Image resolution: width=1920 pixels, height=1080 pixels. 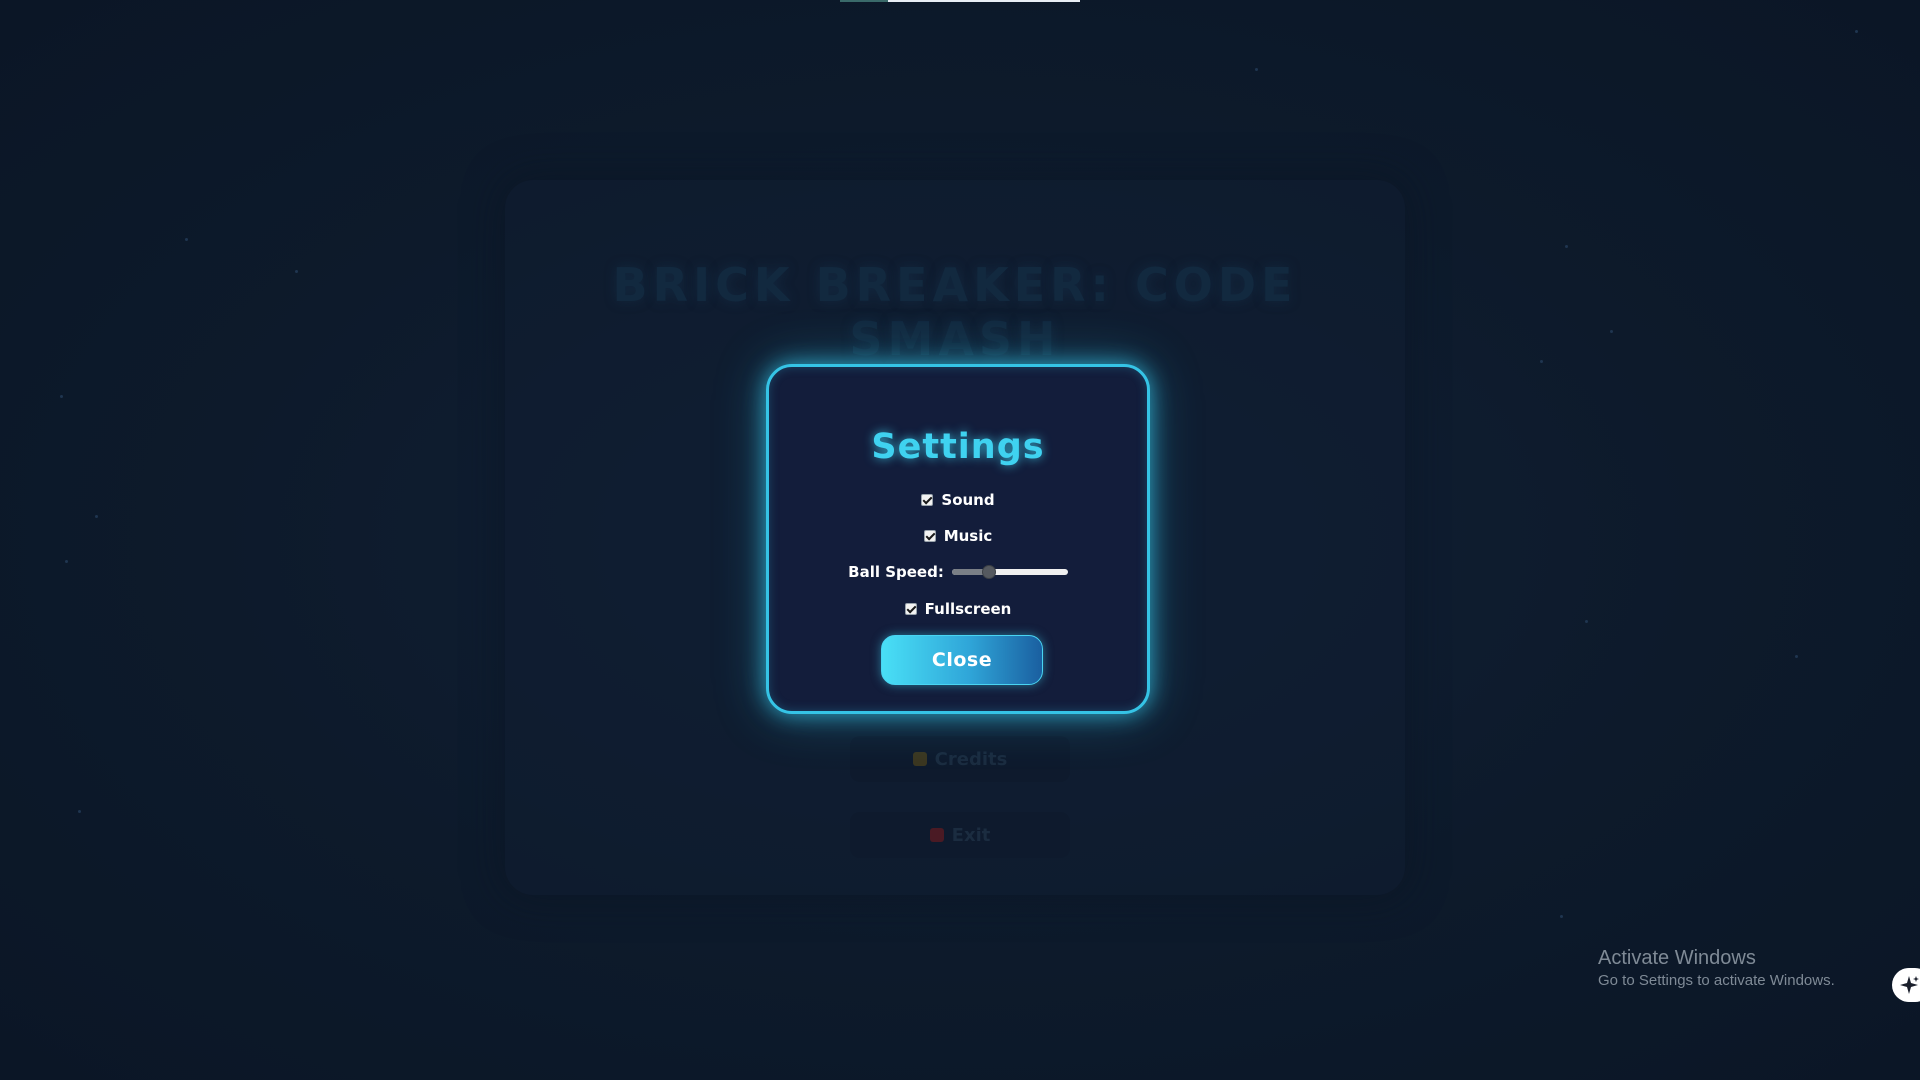 I want to click on exit-button: Exit, so click(x=960, y=835).